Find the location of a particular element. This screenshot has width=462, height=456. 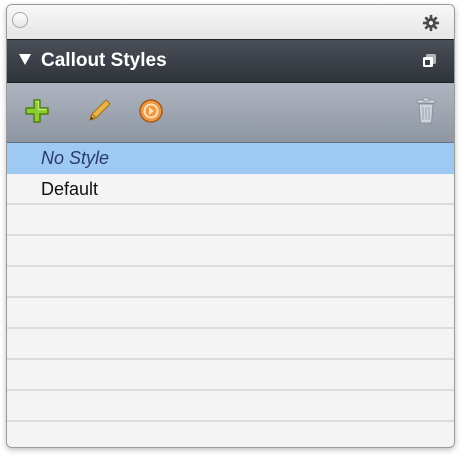

list-item: No Style is located at coordinates (230, 158).